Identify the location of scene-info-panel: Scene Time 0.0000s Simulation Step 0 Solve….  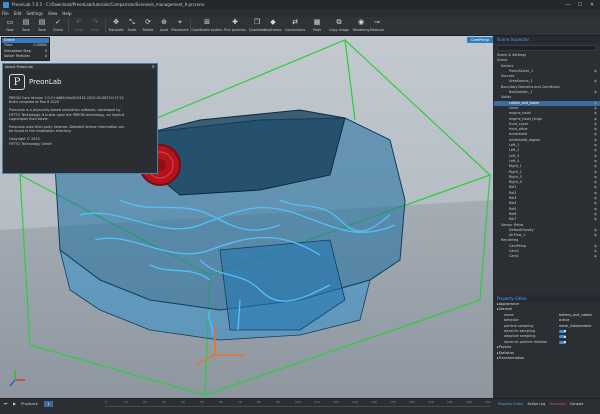
(25, 49).